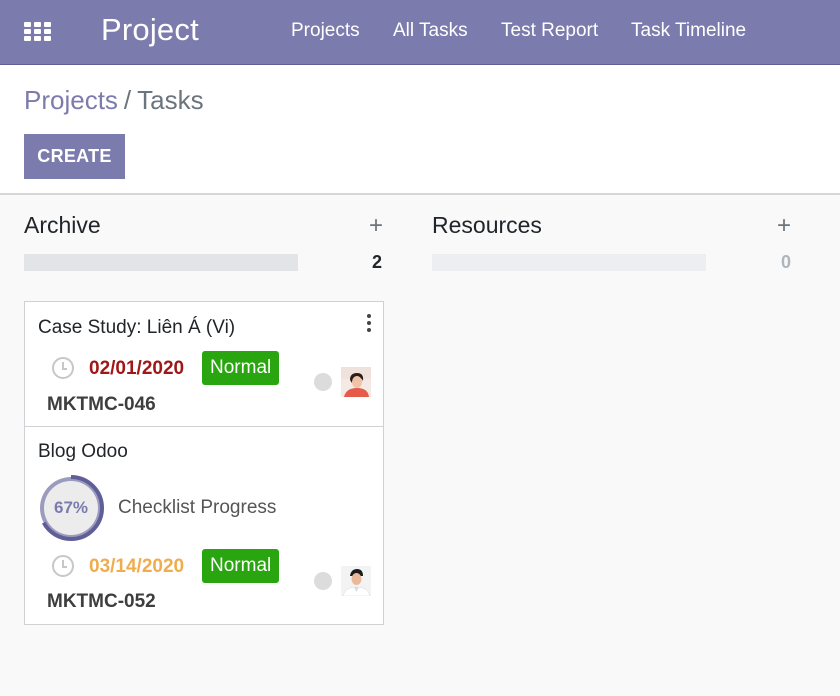 The width and height of the screenshot is (840, 696). Describe the element at coordinates (137, 566) in the screenshot. I see `deadline-date: 03/14/2020` at that location.